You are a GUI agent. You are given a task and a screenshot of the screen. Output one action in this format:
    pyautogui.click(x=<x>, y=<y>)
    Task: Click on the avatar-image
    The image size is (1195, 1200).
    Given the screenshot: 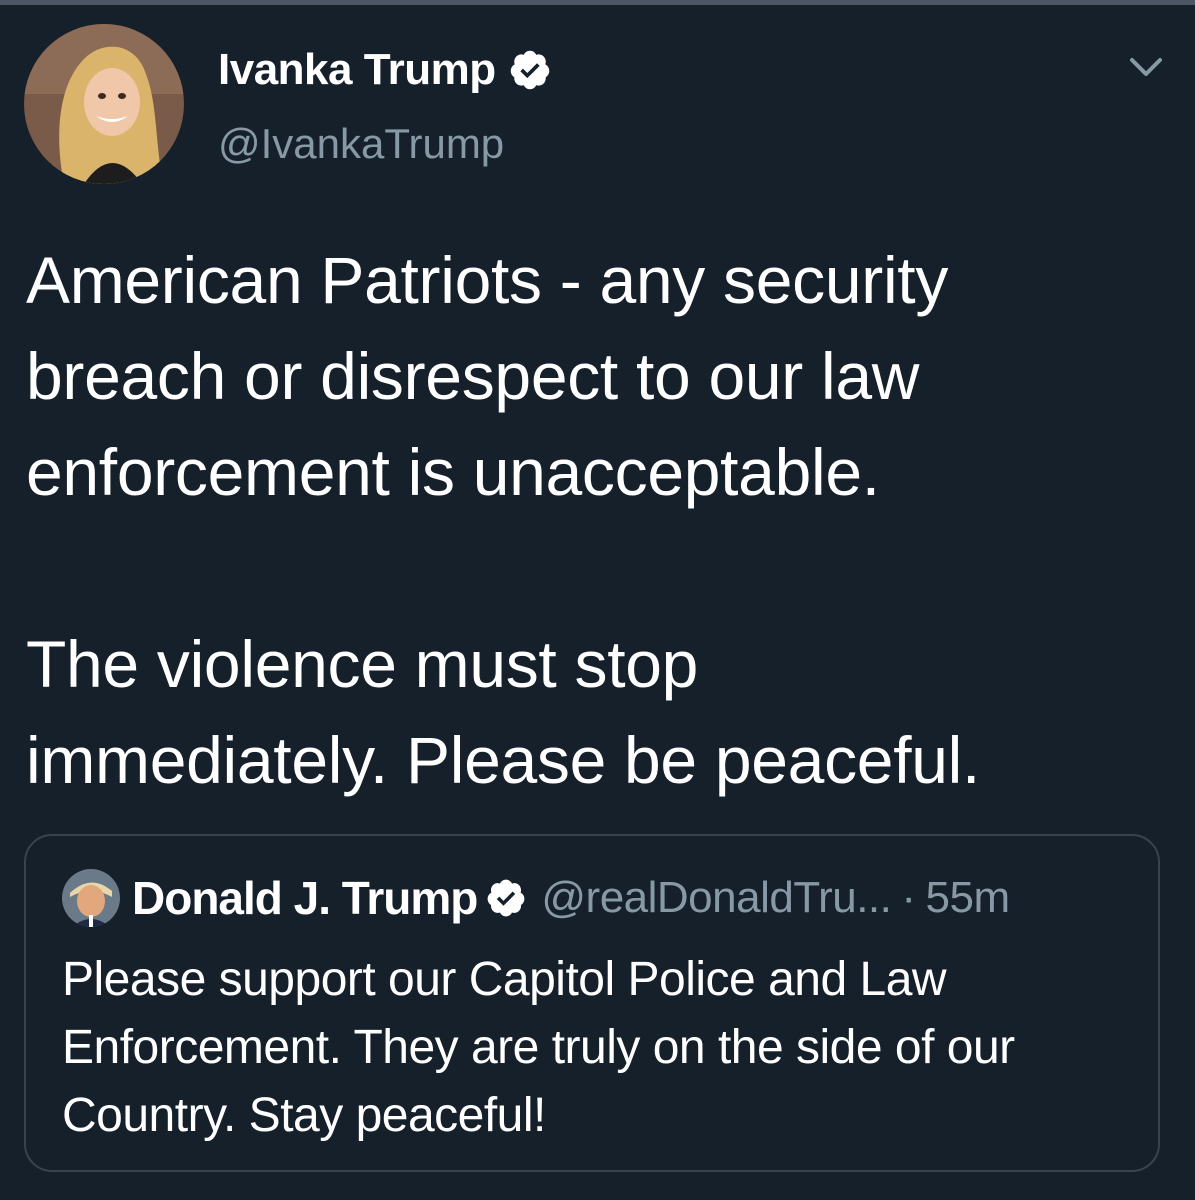 What is the action you would take?
    pyautogui.click(x=104, y=104)
    